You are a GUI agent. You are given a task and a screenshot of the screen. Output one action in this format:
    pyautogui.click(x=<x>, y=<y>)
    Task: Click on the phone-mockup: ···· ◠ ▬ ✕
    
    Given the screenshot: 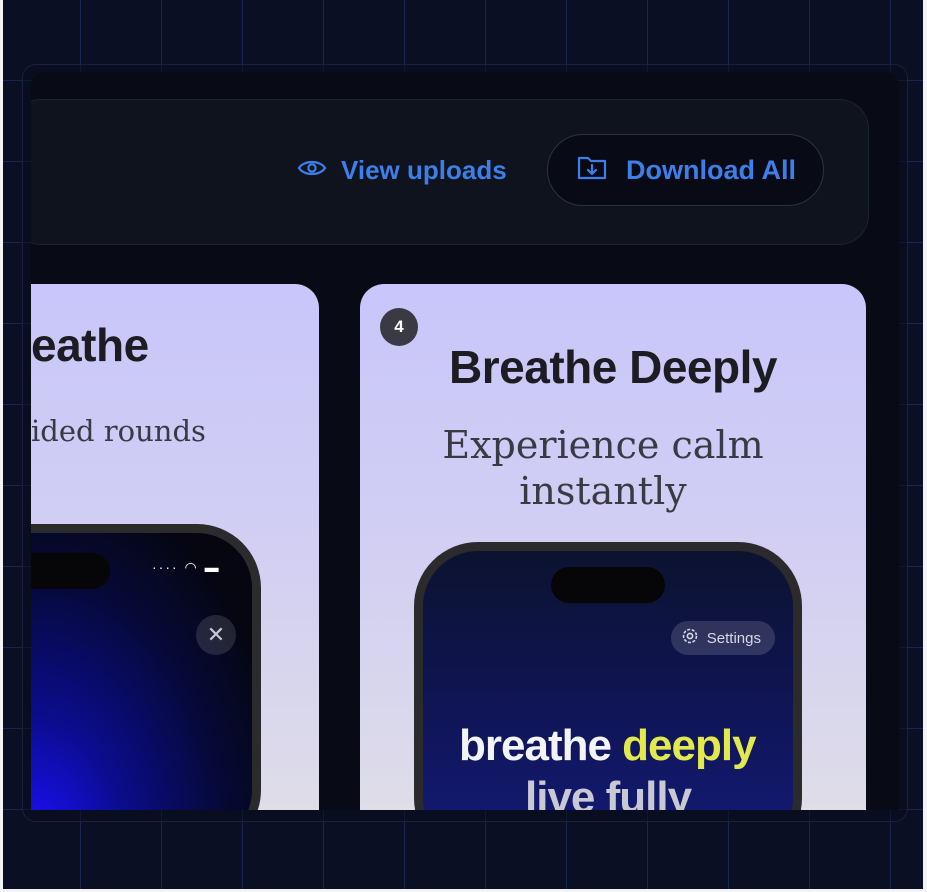 What is the action you would take?
    pyautogui.click(x=146, y=667)
    